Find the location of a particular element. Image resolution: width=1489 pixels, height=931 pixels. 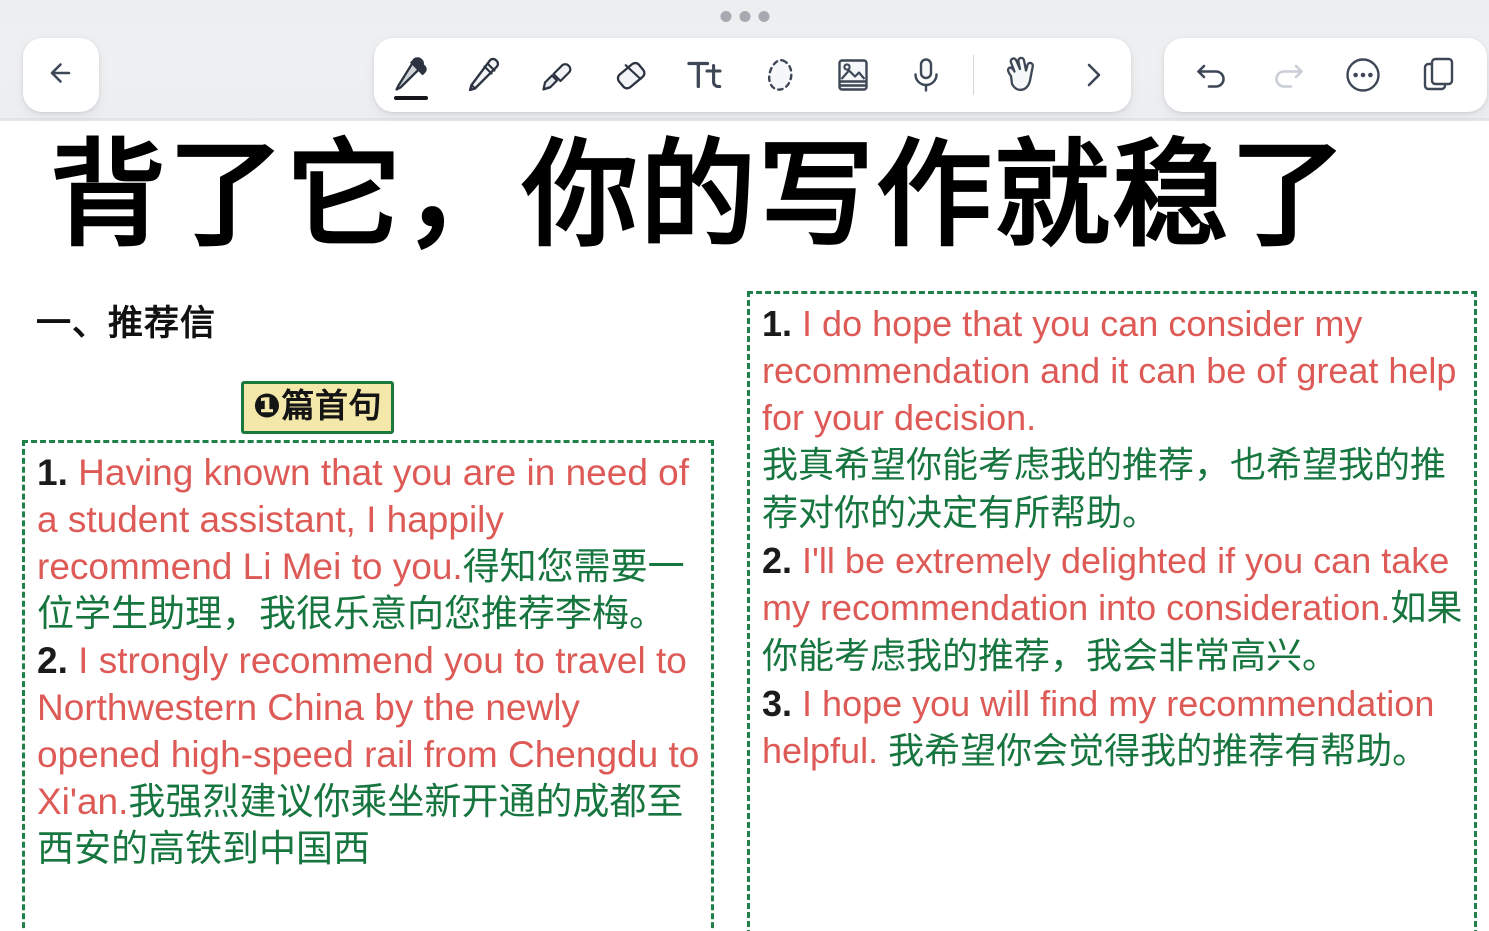

drawing-tools-group is located at coordinates (752, 75).